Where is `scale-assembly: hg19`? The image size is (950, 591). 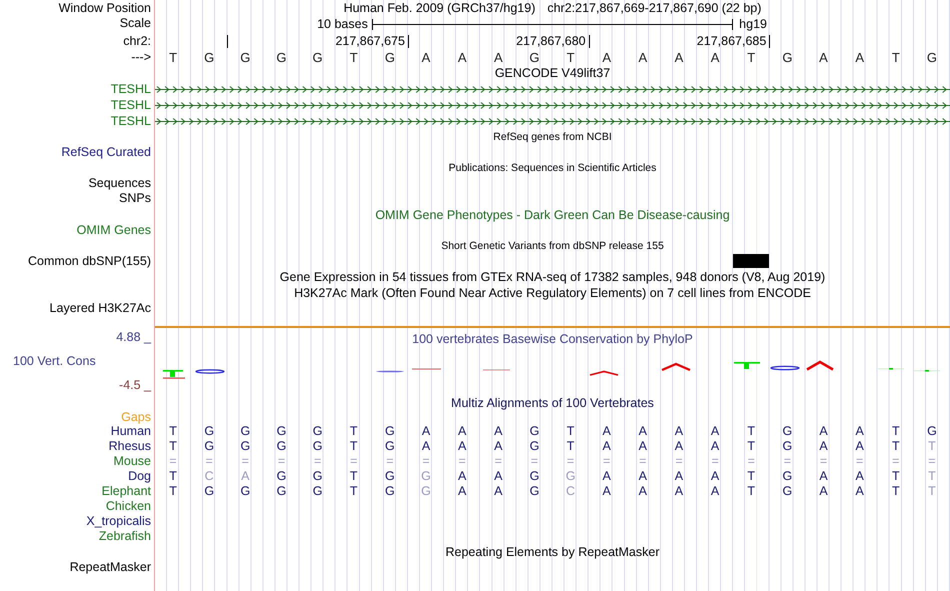
scale-assembly: hg19 is located at coordinates (753, 24).